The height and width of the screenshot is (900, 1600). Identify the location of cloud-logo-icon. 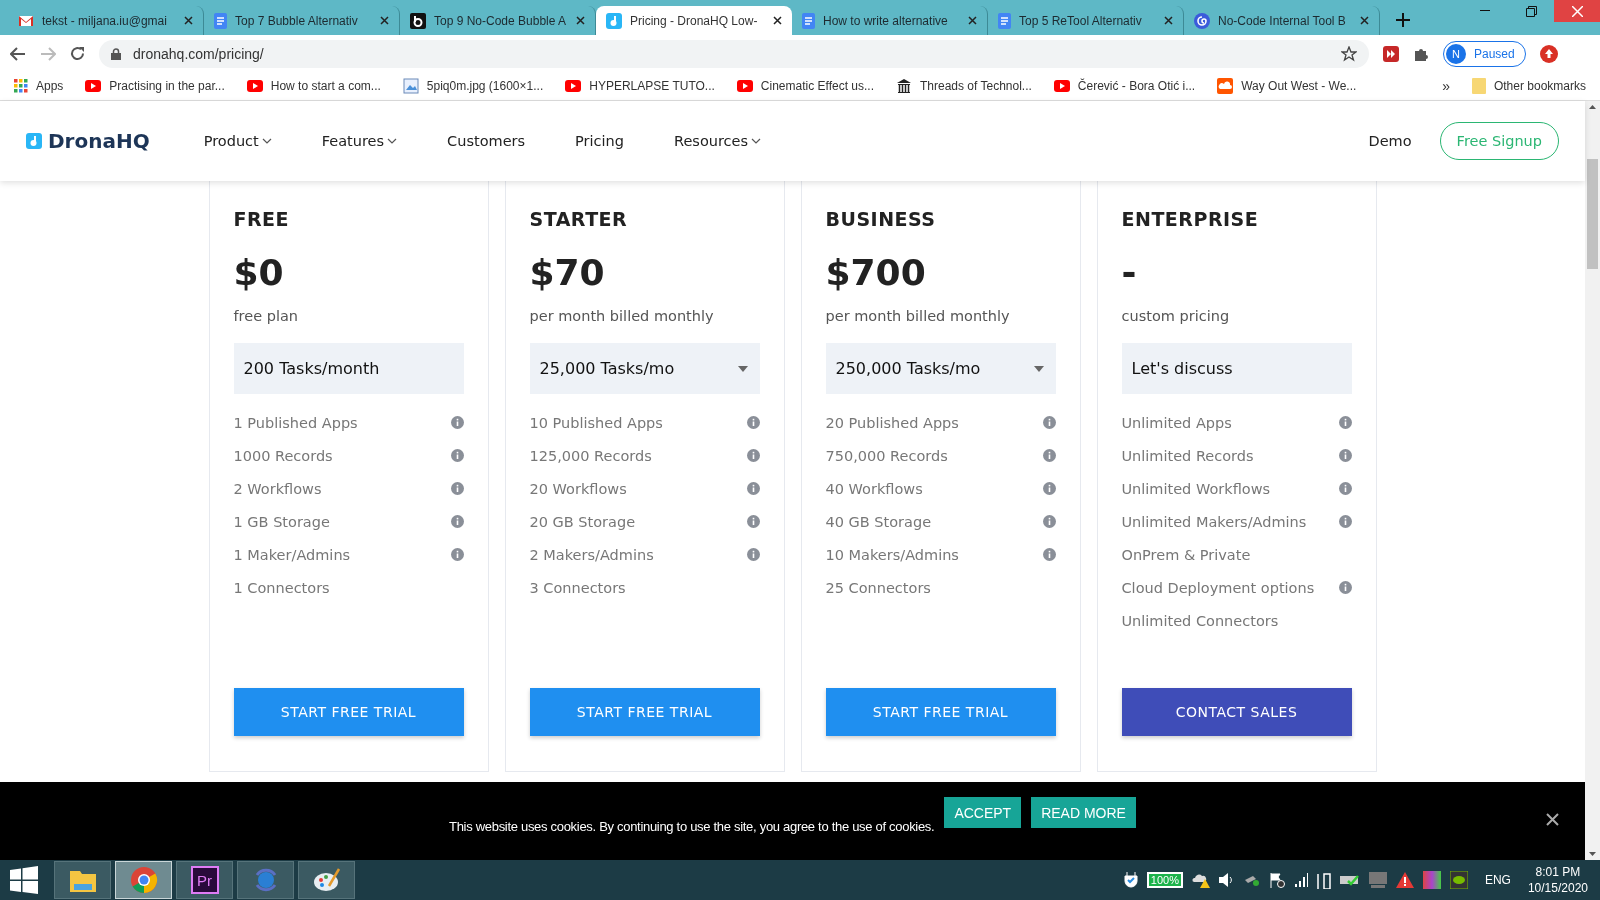
(1225, 86).